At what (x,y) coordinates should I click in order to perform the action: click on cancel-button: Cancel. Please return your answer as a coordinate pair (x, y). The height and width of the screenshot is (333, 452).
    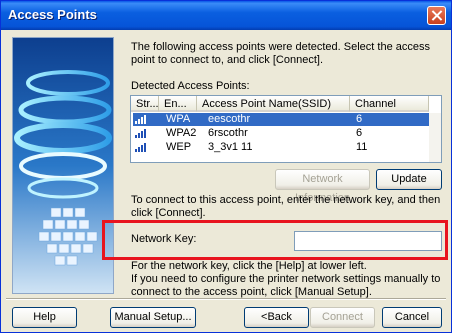
    Looking at the image, I should click on (412, 317).